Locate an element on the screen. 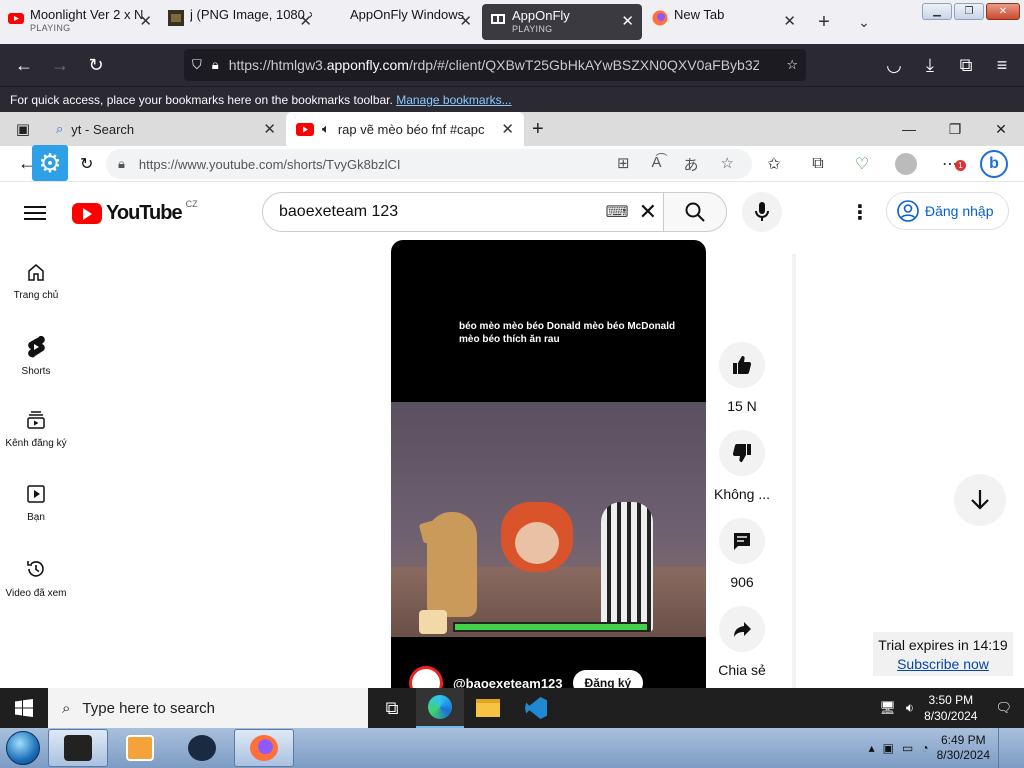 This screenshot has height=768, width=1024. pocket-icon: ◡ is located at coordinates (894, 65).